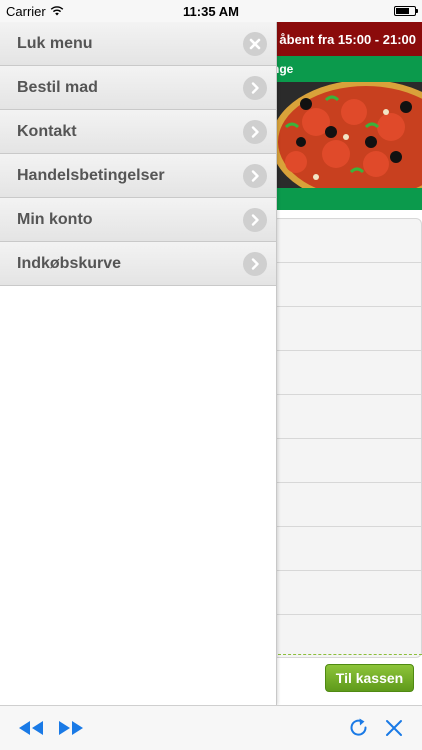 Image resolution: width=422 pixels, height=750 pixels. I want to click on toolbar-action-group, so click(376, 728).